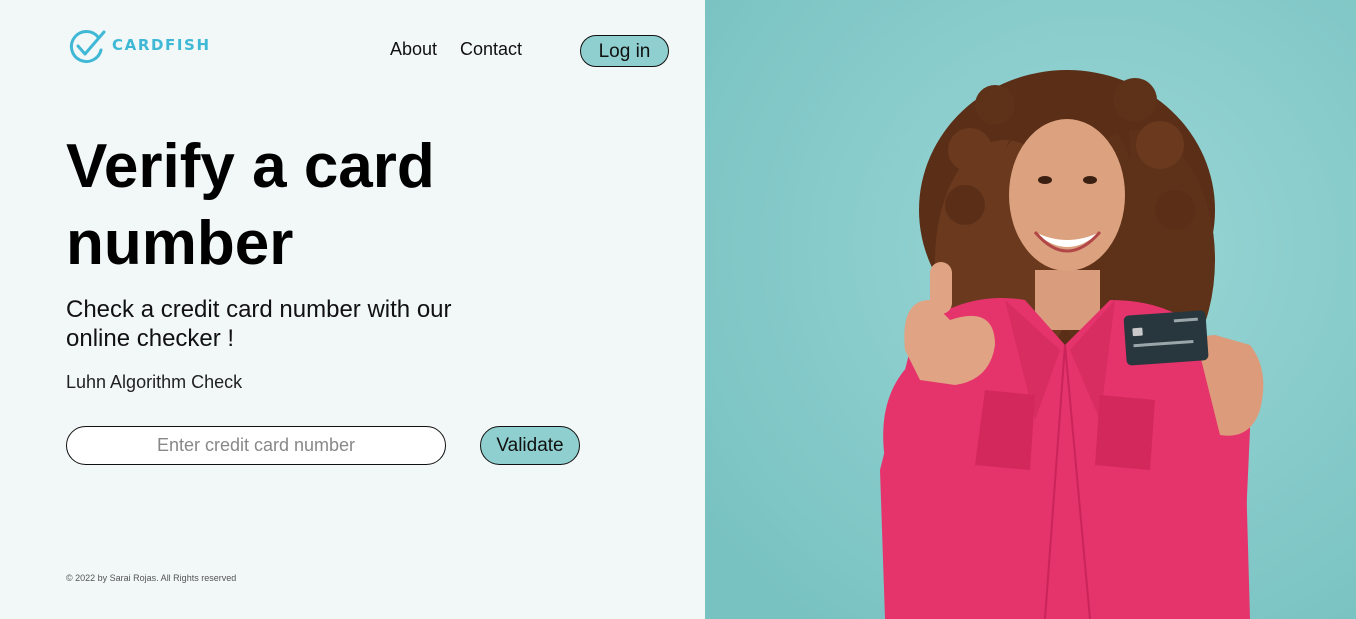  What do you see at coordinates (161, 45) in the screenshot?
I see `brand-name: CARDFISH` at bounding box center [161, 45].